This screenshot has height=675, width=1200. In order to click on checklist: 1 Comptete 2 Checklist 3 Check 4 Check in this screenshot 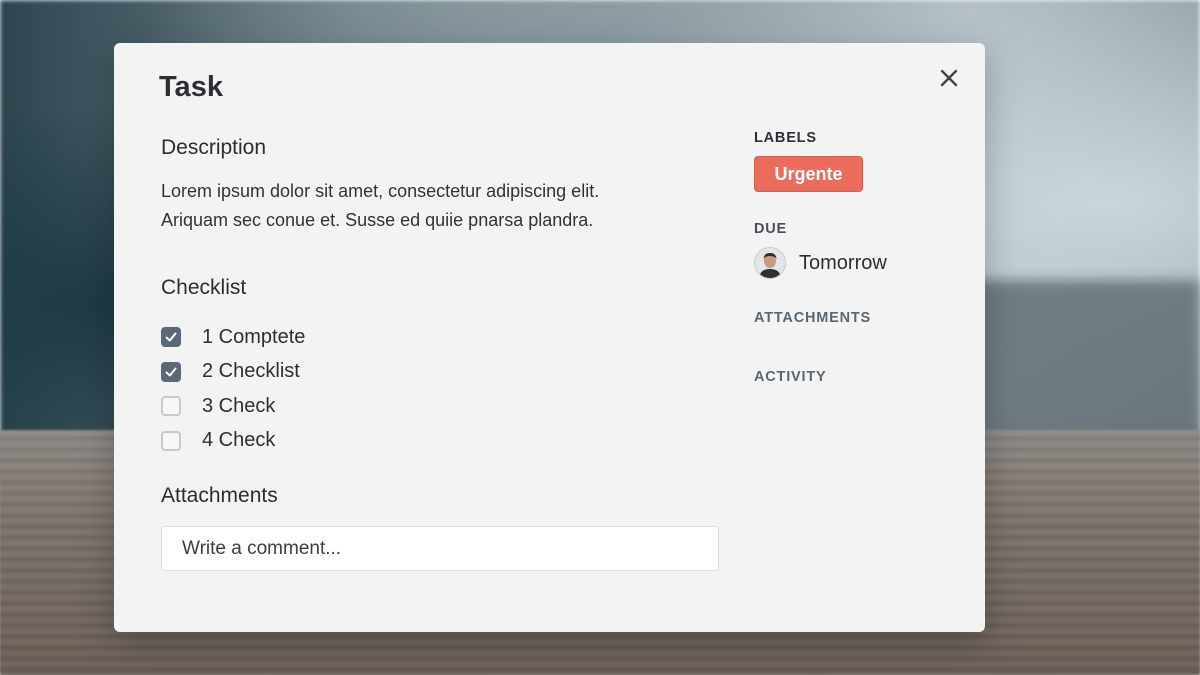, I will do `click(233, 389)`.